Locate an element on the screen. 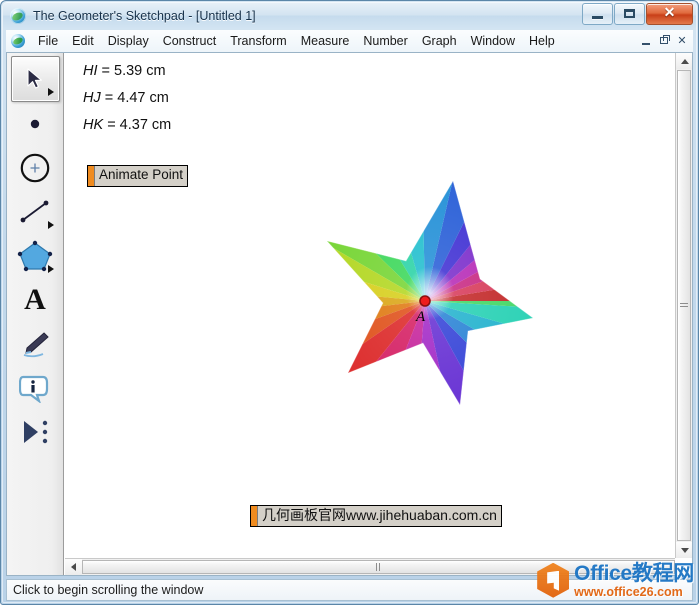 This screenshot has width=699, height=605. mdi-minimize-button is located at coordinates (646, 40).